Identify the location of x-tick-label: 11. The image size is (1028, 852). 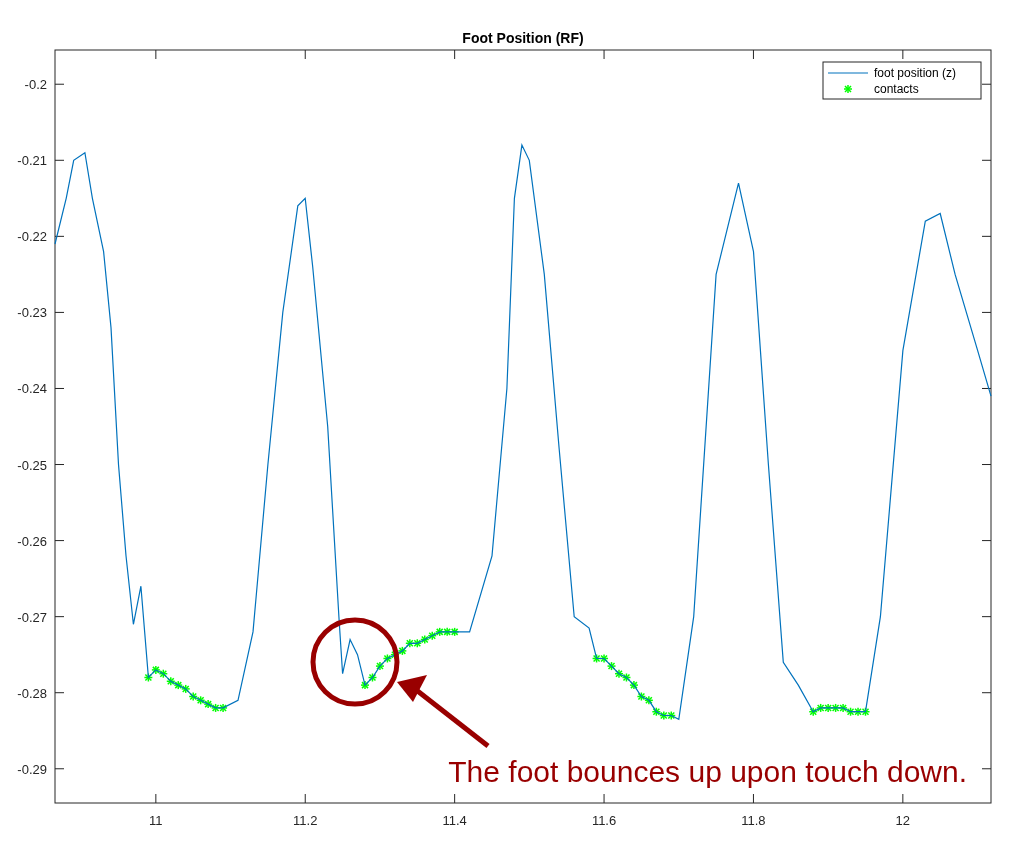
(156, 820).